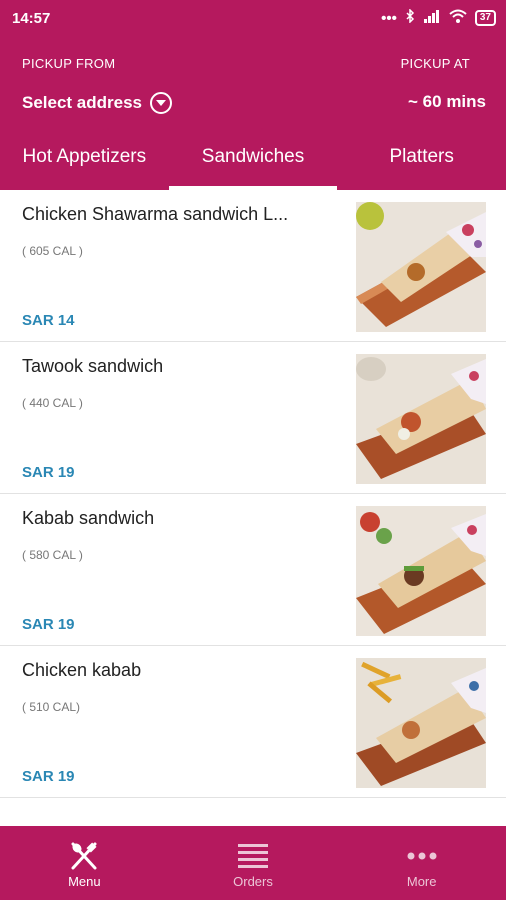  What do you see at coordinates (93, 366) in the screenshot?
I see `item-name: Tawook sandwich` at bounding box center [93, 366].